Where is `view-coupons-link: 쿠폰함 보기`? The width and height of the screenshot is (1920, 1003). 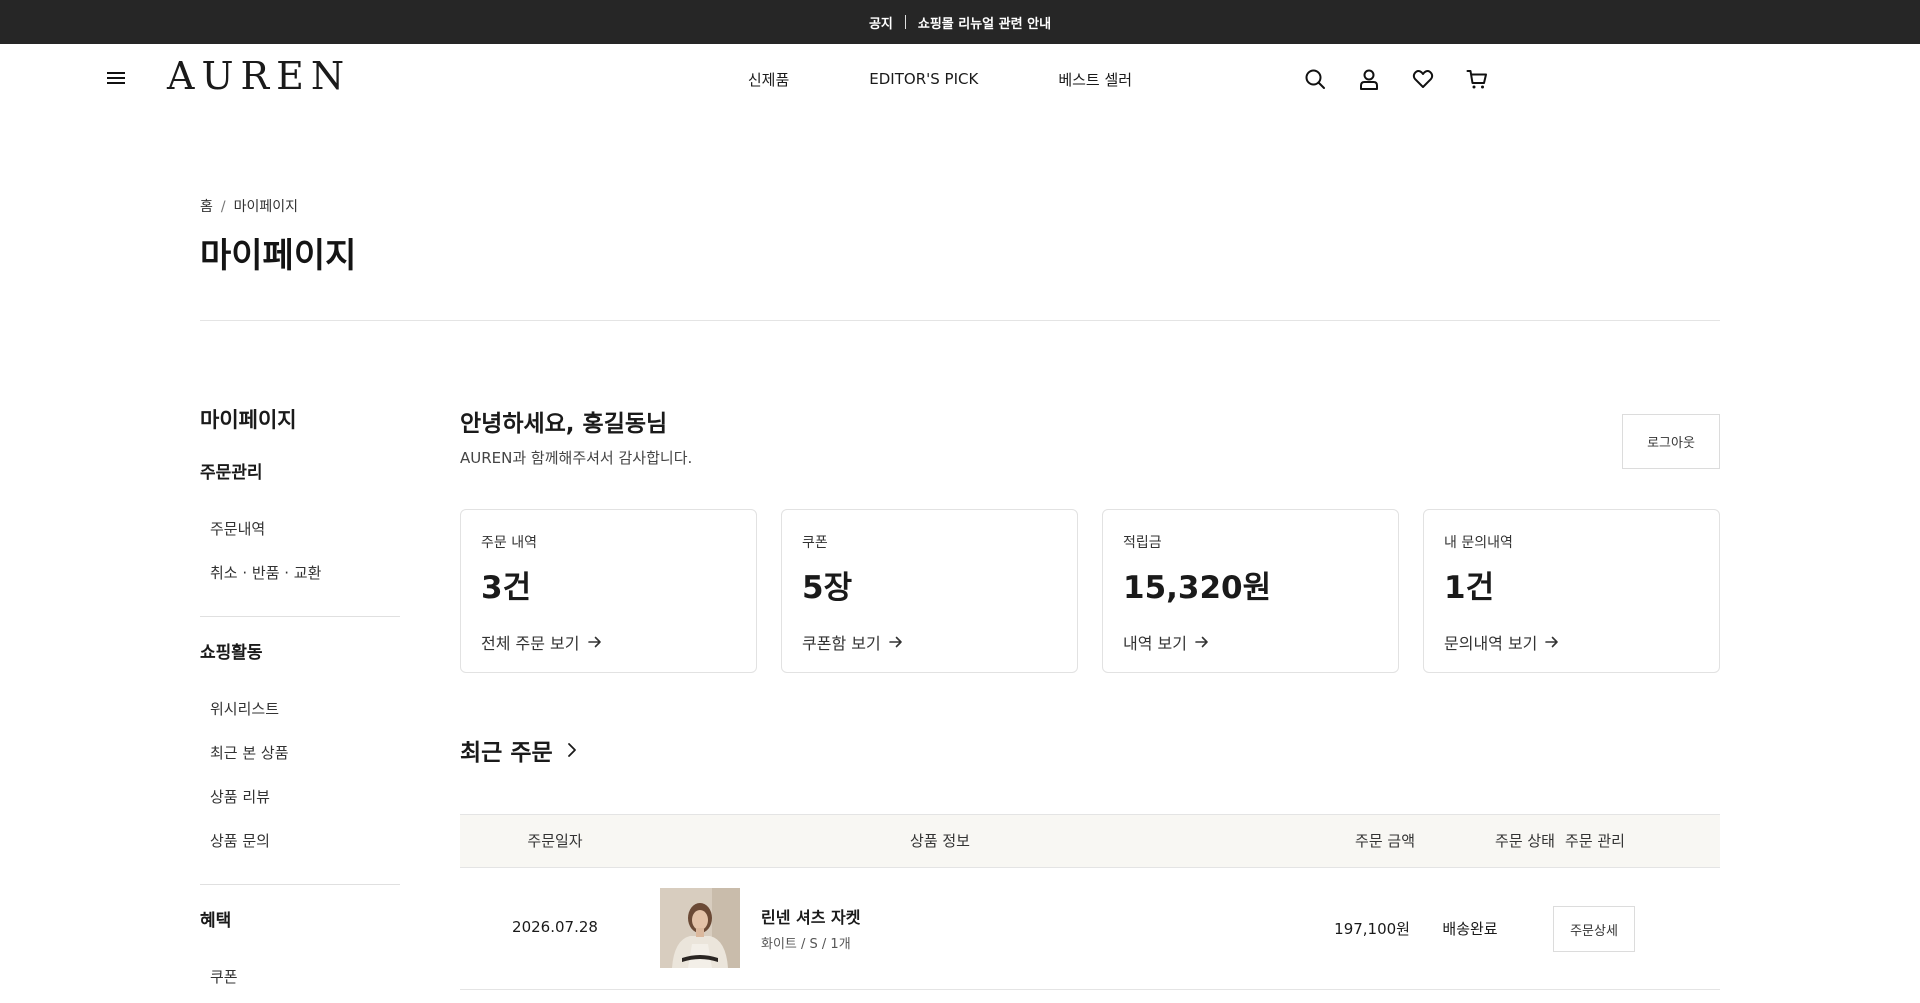 view-coupons-link: 쿠폰함 보기 is located at coordinates (852, 642).